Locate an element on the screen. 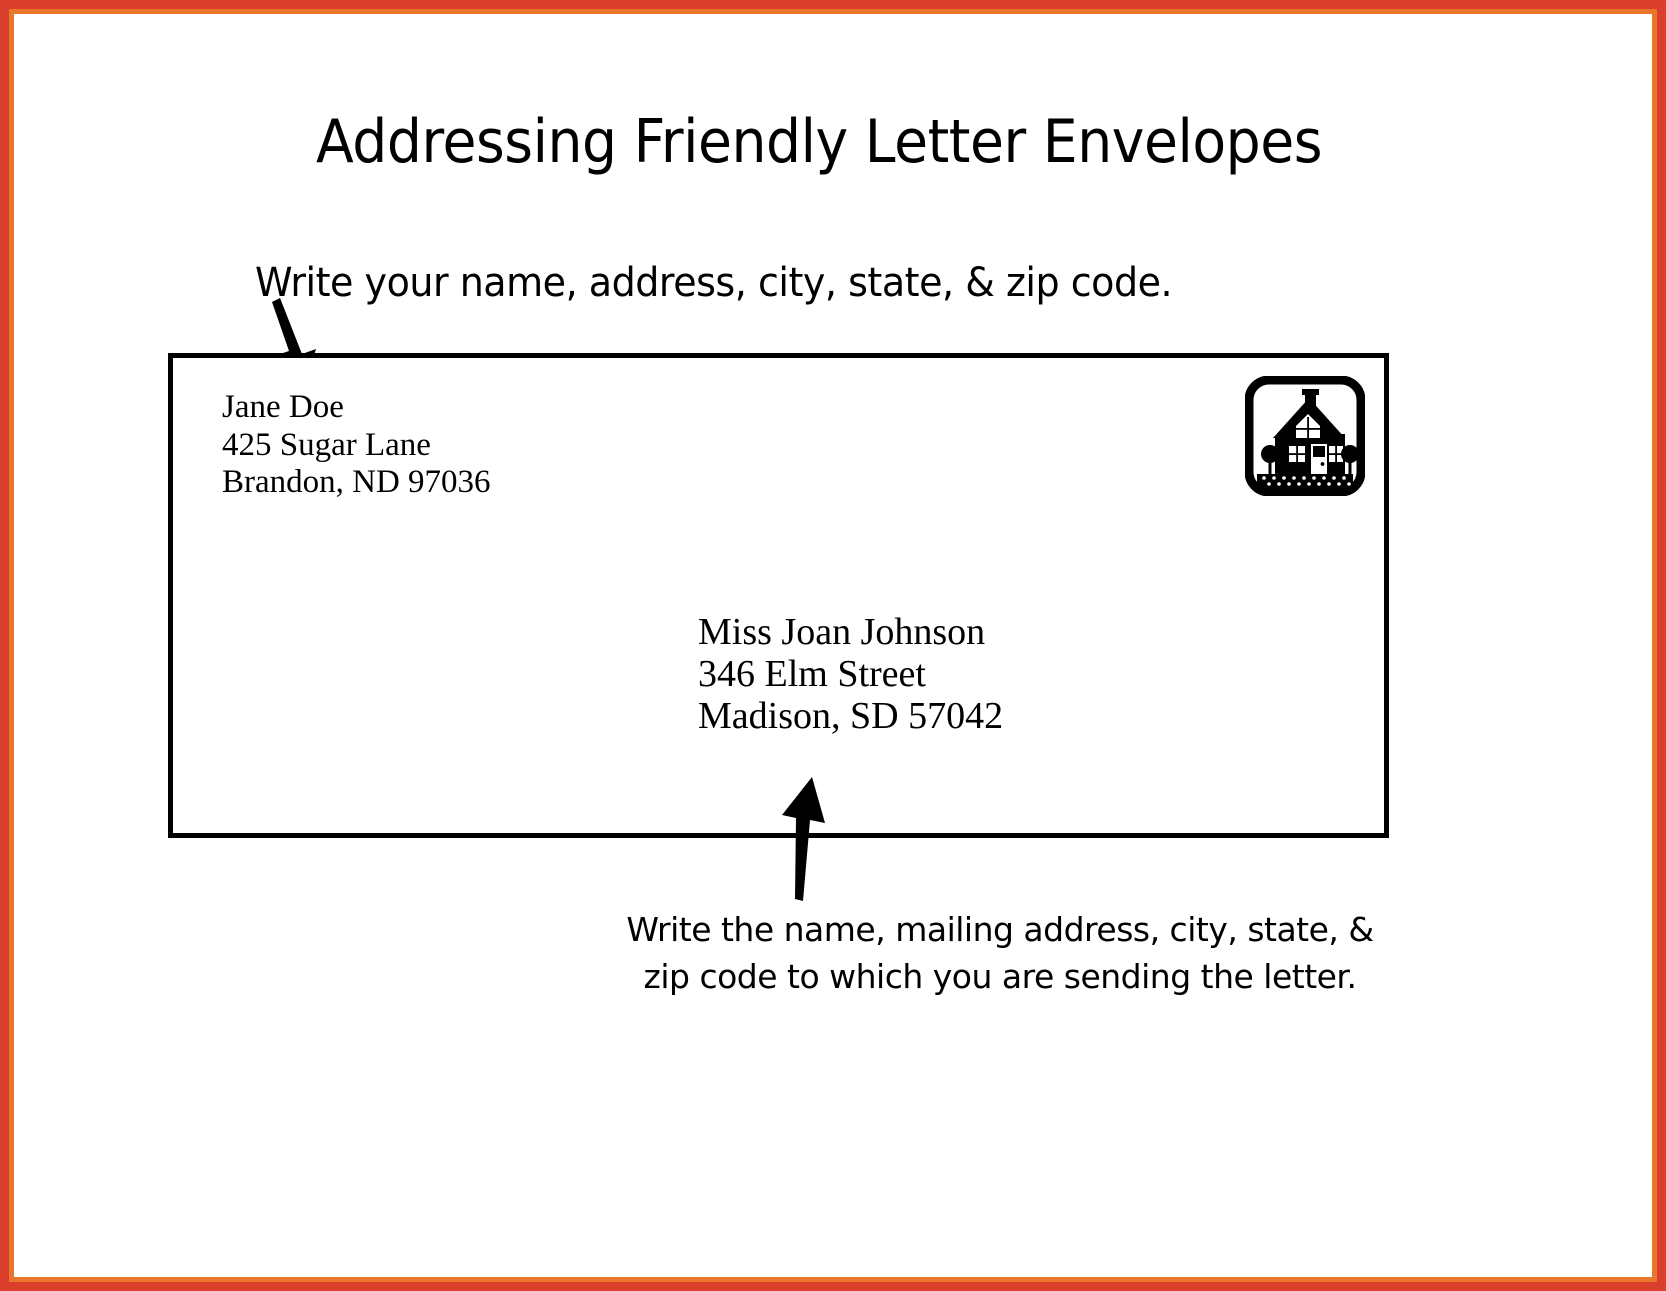 The image size is (1666, 1291). recipient-address-city-state-zip: Madison, SD 57042 is located at coordinates (851, 716).